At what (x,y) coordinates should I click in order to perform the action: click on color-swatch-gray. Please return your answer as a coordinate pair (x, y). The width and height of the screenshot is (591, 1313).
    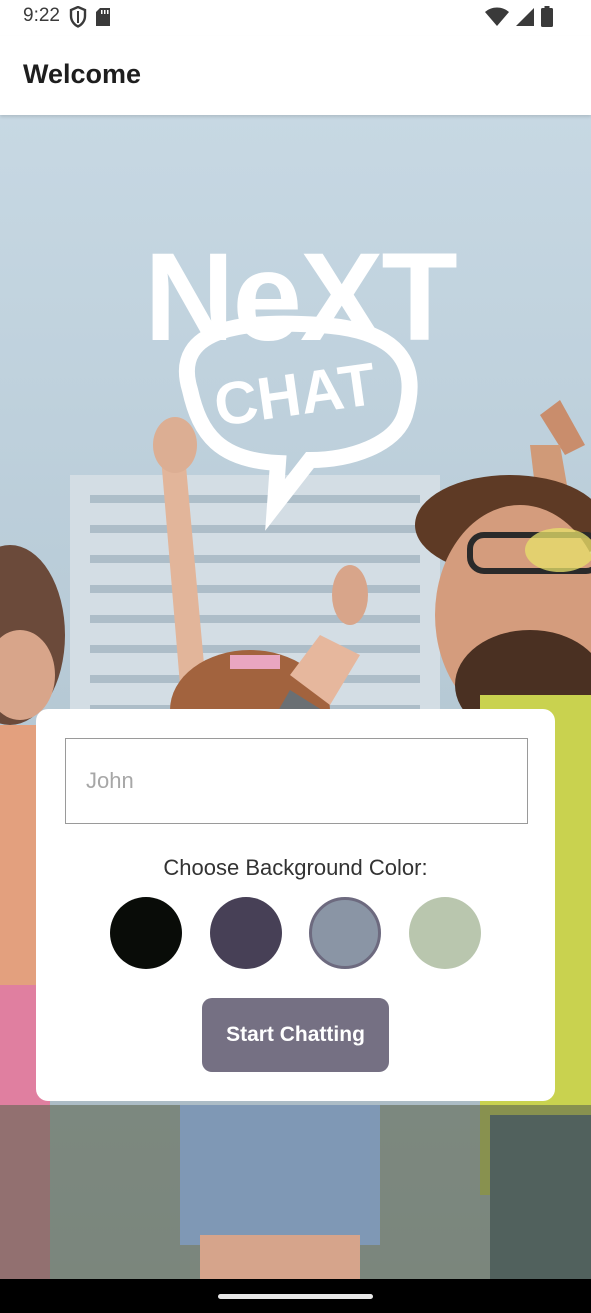
    Looking at the image, I should click on (345, 933).